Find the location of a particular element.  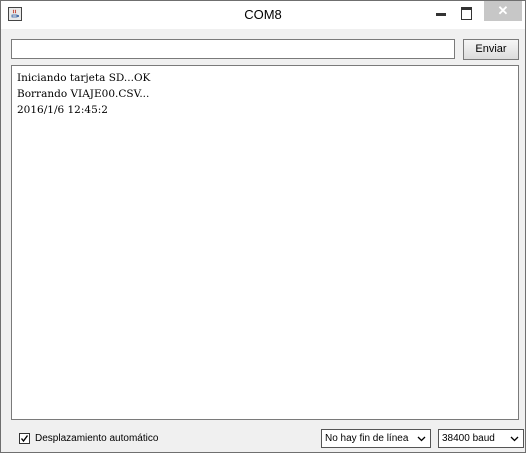

title-bar: COM8 ✕ is located at coordinates (263, 15).